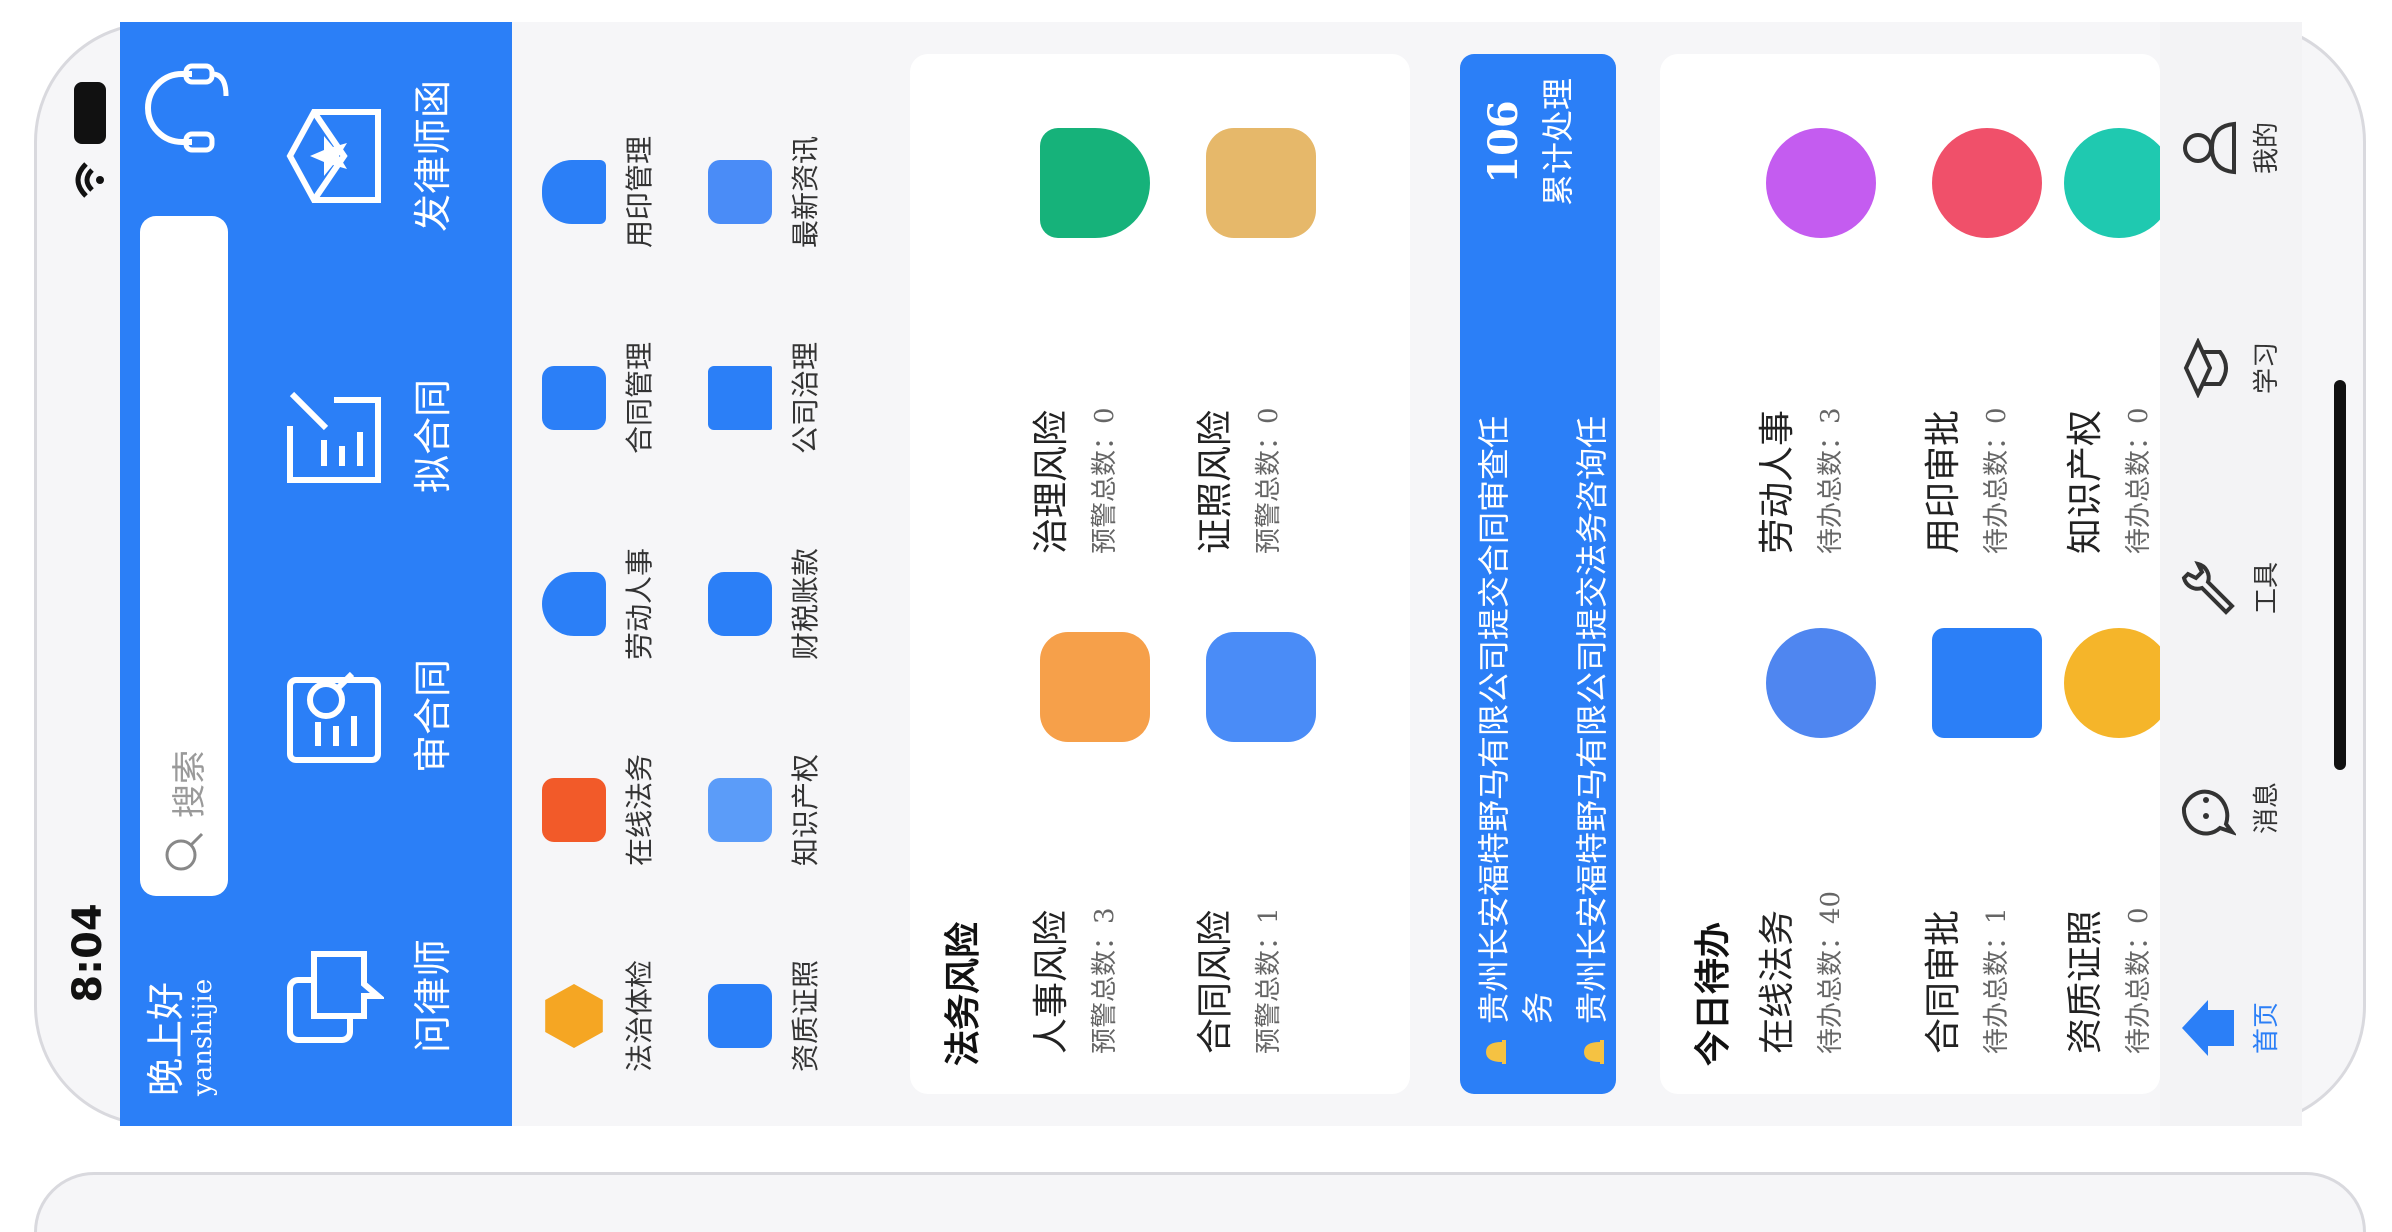  I want to click on tab-label: 首页, so click(2267, 1028).